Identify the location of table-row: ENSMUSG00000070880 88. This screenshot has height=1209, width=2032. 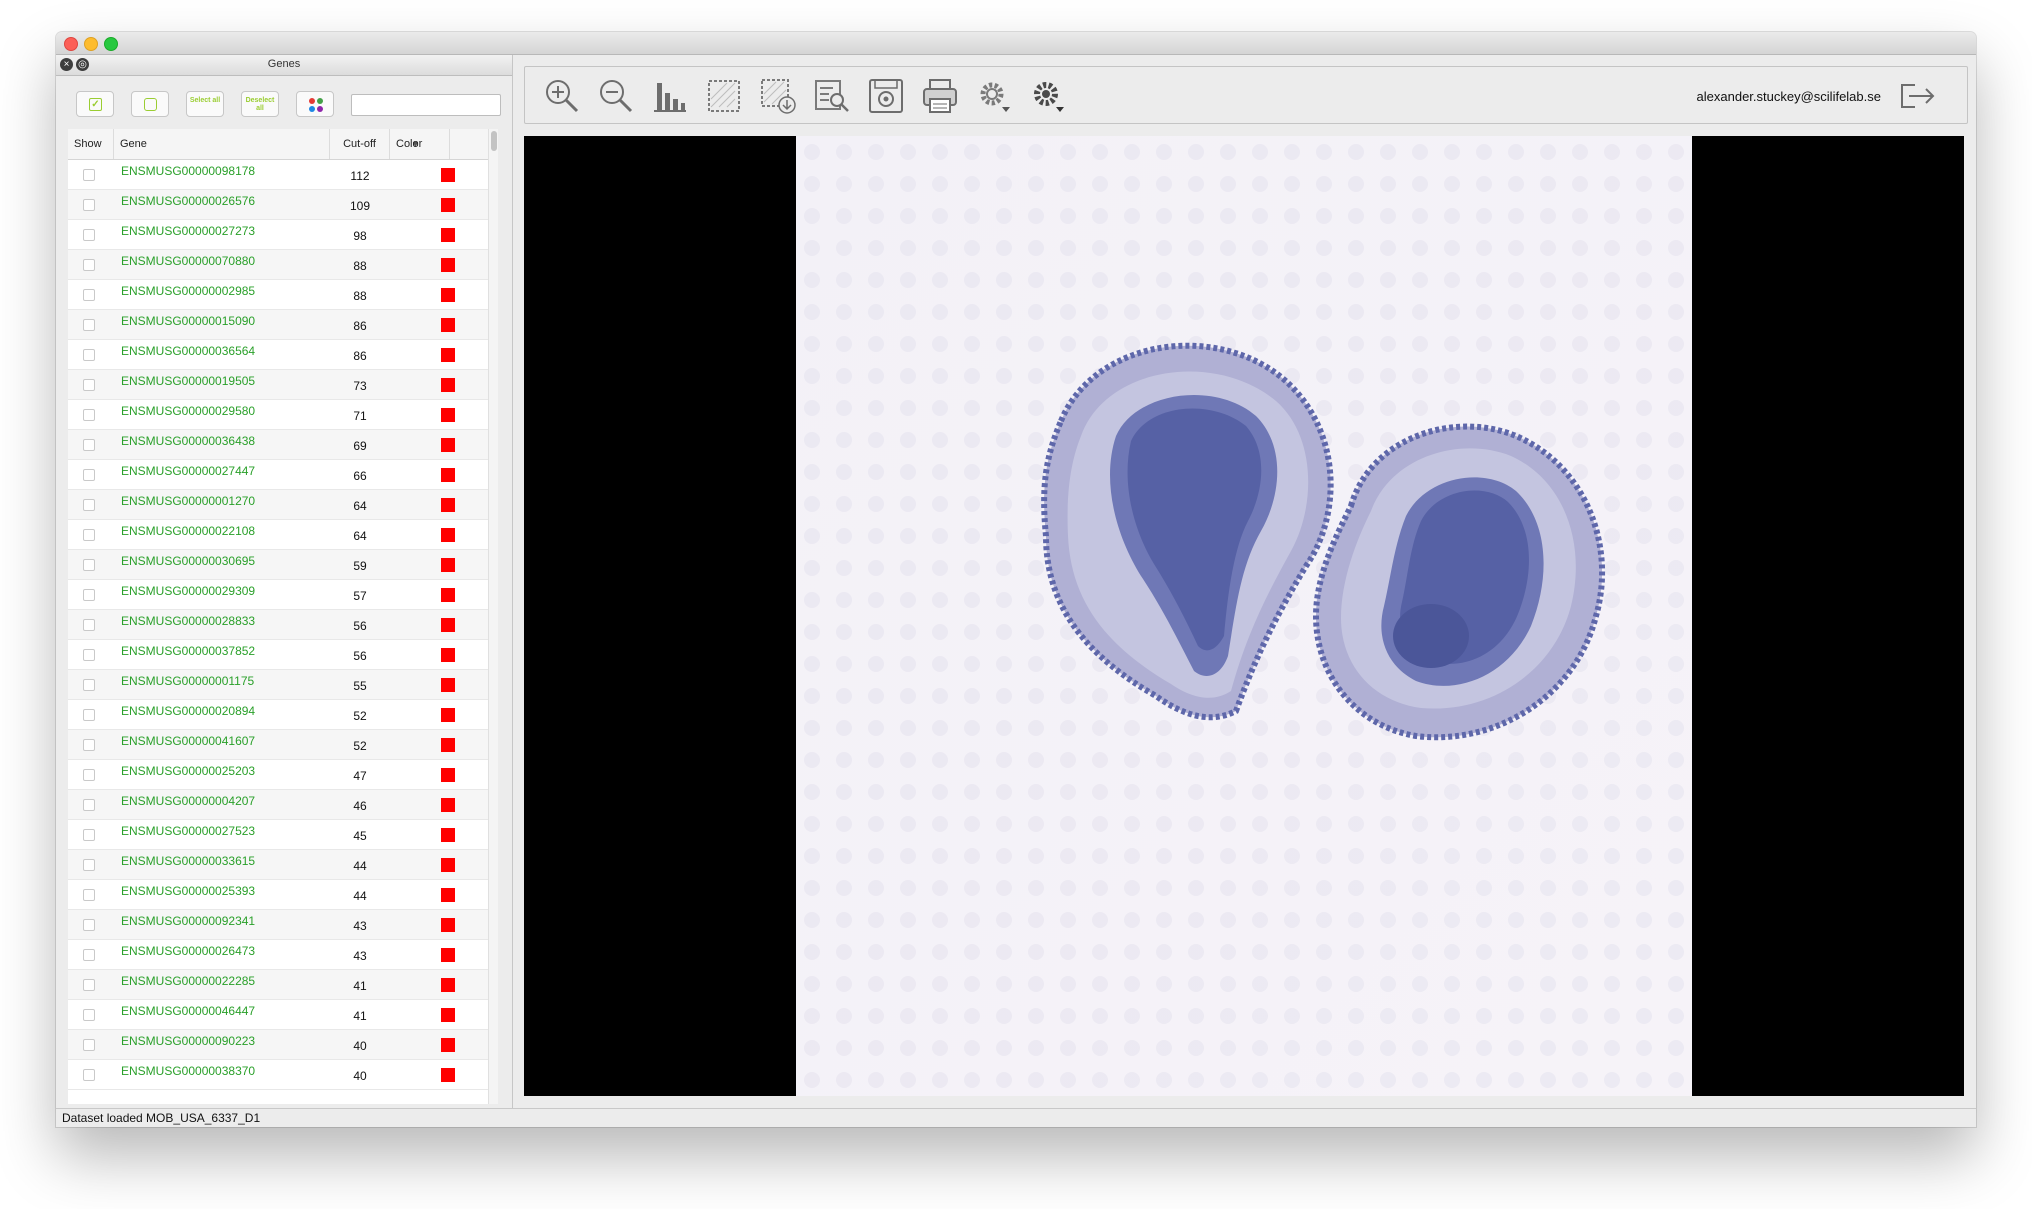
(278, 265).